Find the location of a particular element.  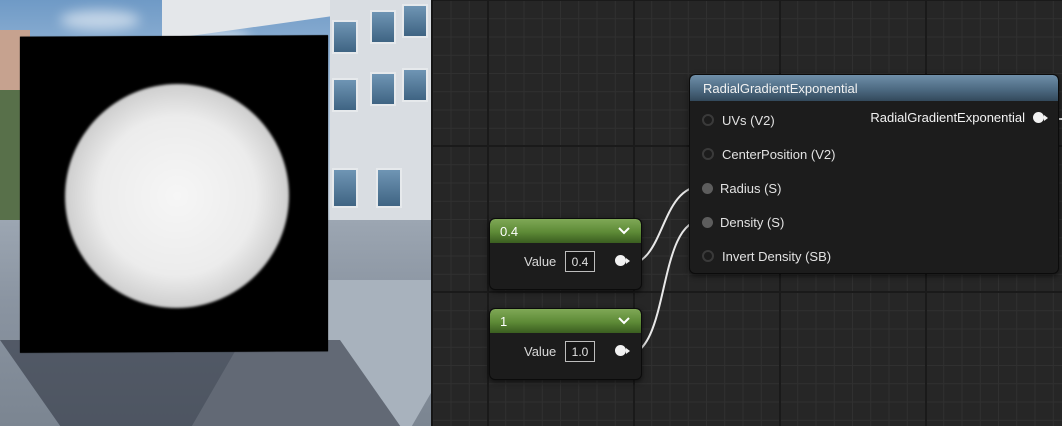

value-field: 0.4 is located at coordinates (580, 261).